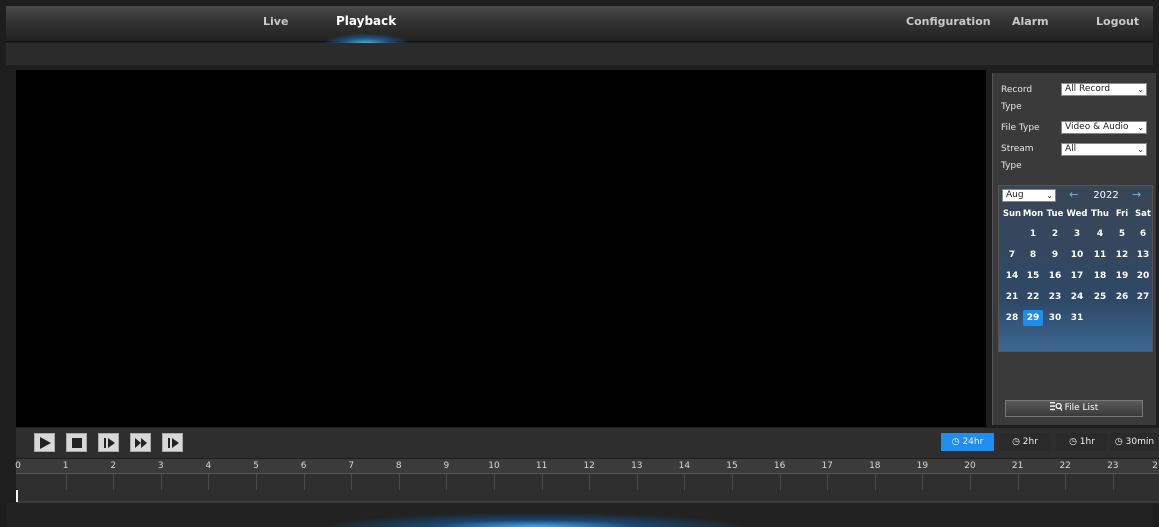 Image resolution: width=1159 pixels, height=527 pixels. What do you see at coordinates (172, 442) in the screenshot?
I see `single-frame-button` at bounding box center [172, 442].